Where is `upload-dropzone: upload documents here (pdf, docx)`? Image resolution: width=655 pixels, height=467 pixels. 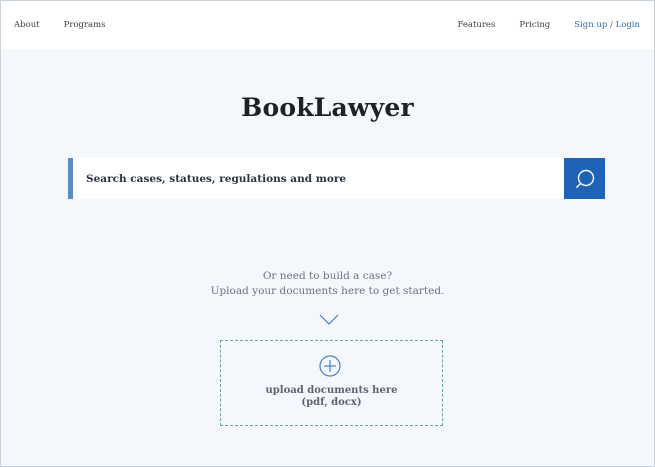
upload-dropzone: upload documents here (pdf, docx) is located at coordinates (331, 383).